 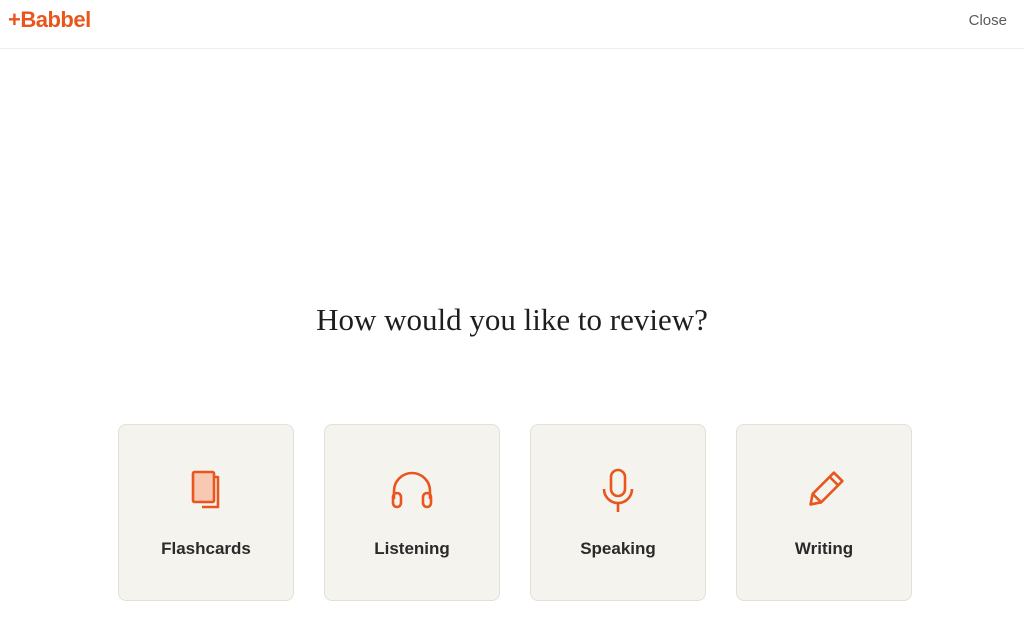 What do you see at coordinates (618, 548) in the screenshot?
I see `option-label: Speaking` at bounding box center [618, 548].